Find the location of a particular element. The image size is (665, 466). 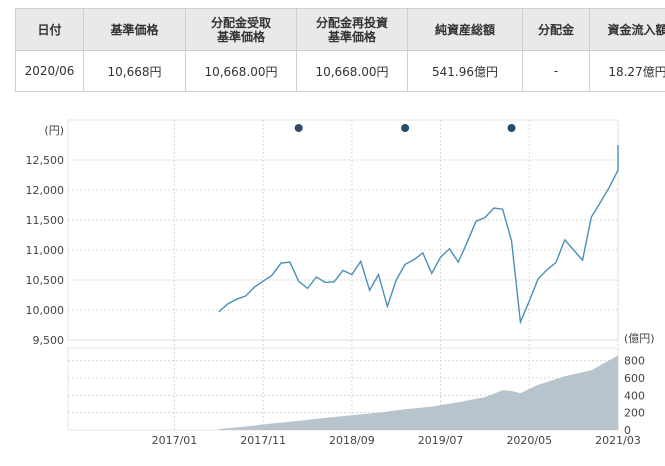

right-y-axis-unit: (億円) is located at coordinates (639, 338).